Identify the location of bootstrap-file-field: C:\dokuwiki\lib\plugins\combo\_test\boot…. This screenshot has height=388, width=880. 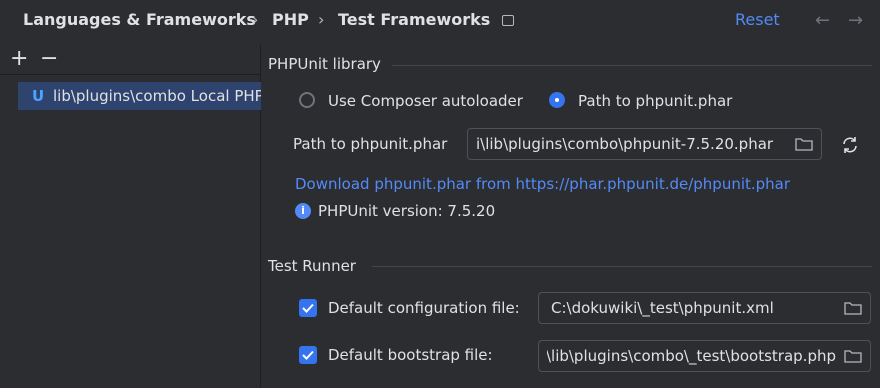
(704, 356).